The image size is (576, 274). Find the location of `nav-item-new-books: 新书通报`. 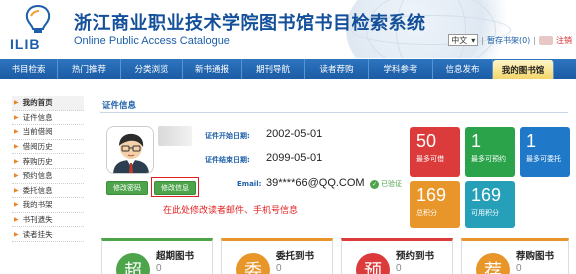

nav-item-new-books: 新书通报 is located at coordinates (212, 69).